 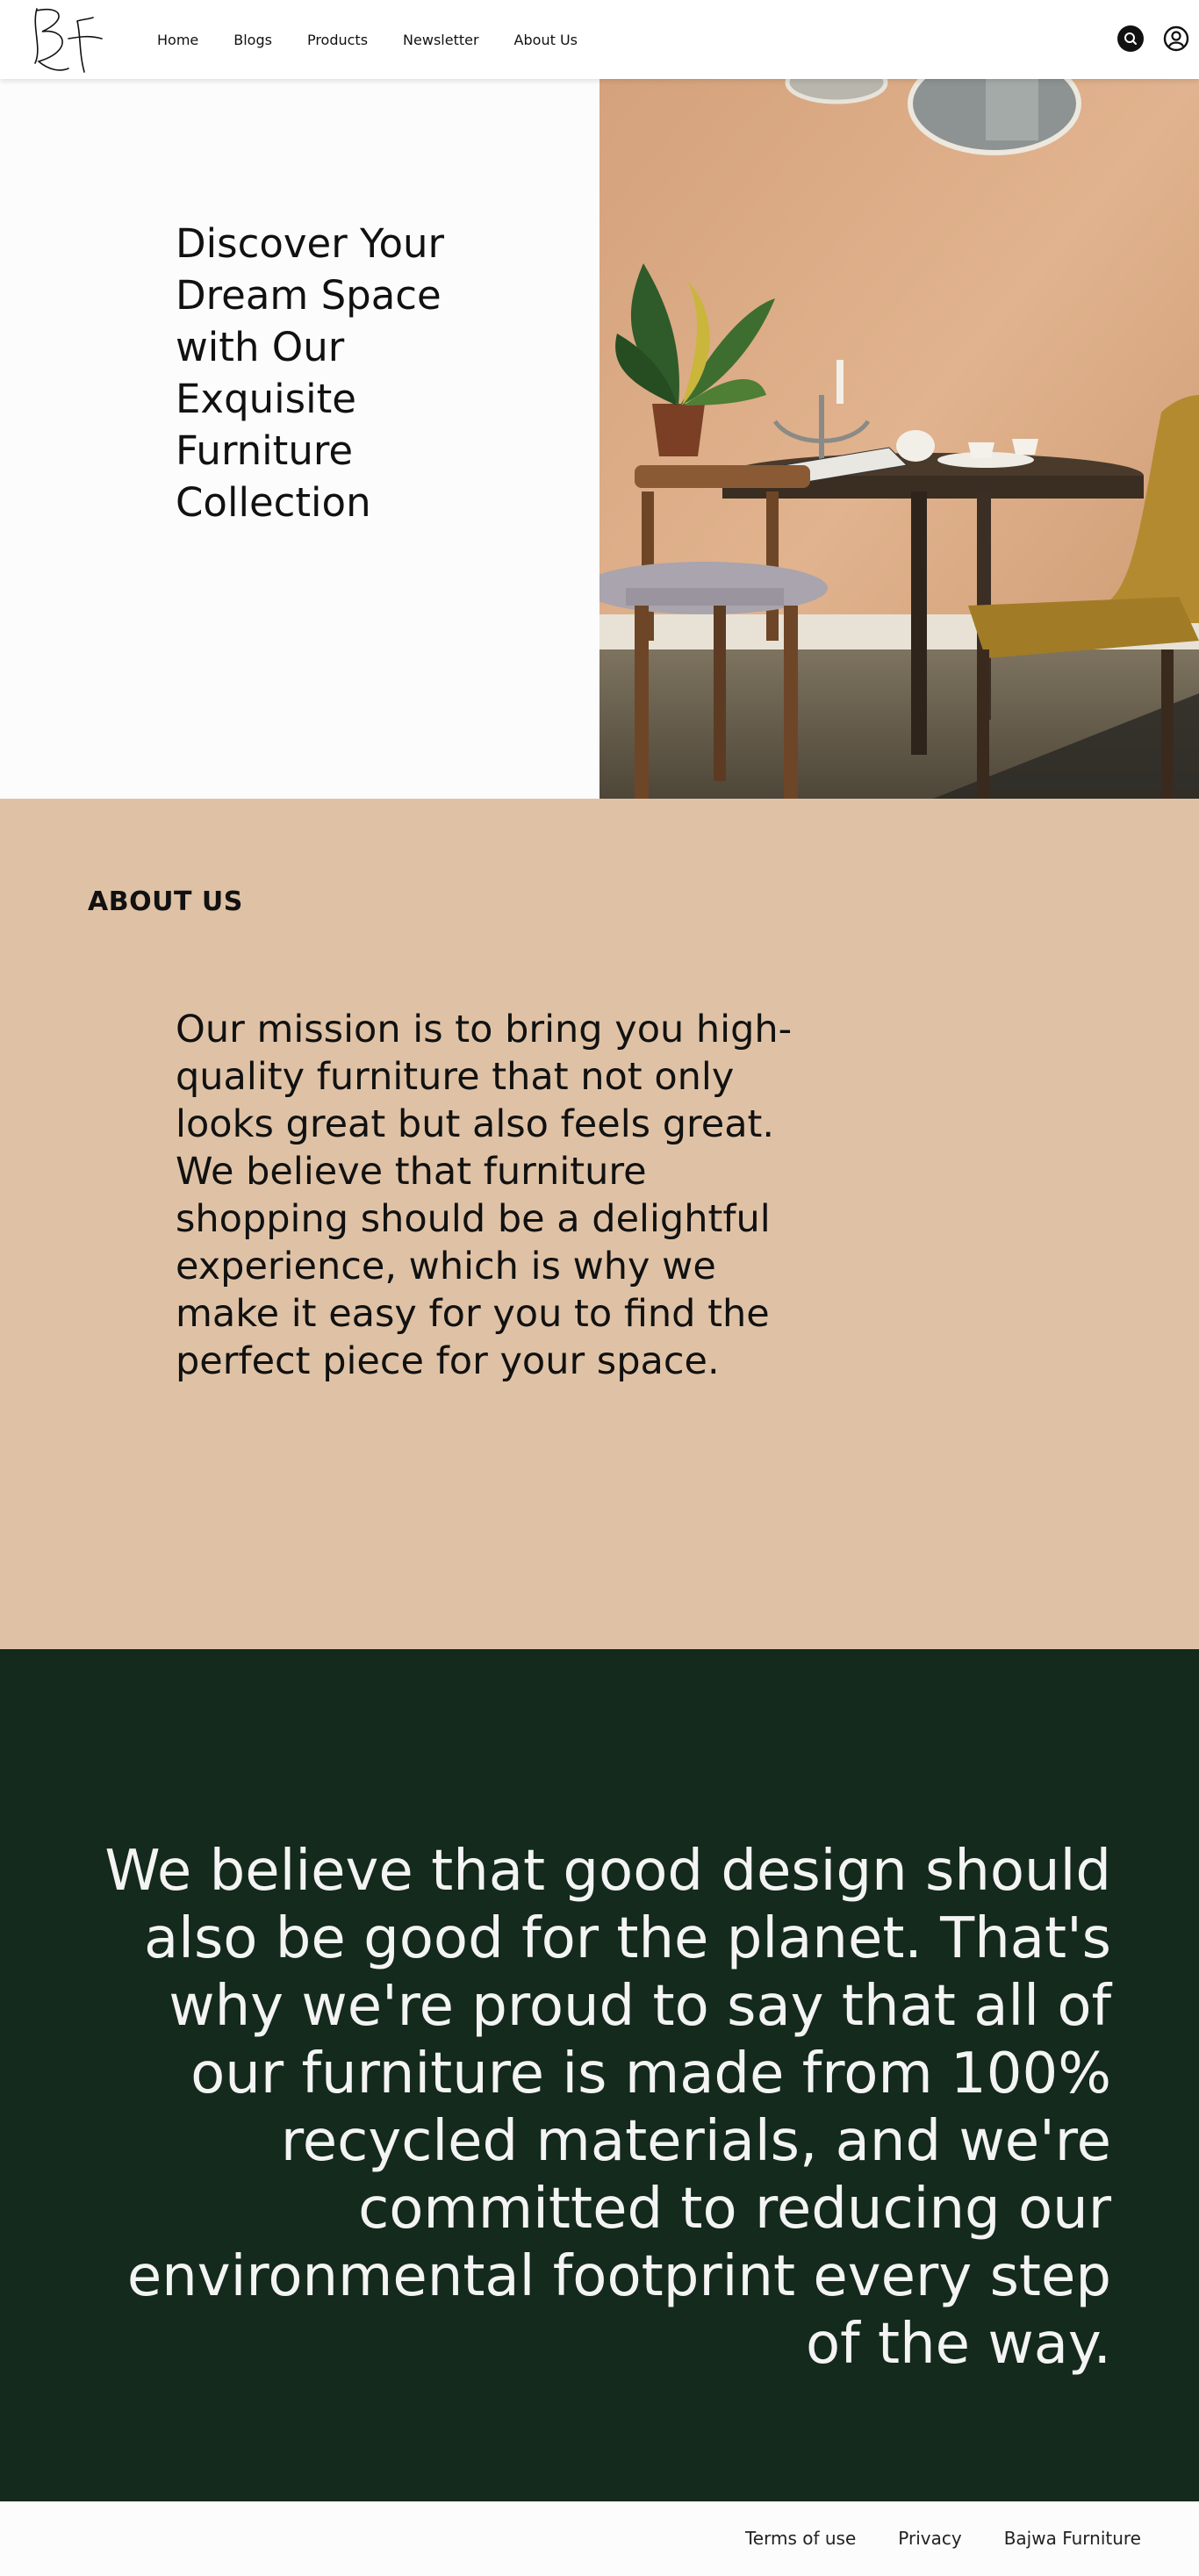 I want to click on nav-icon-group, so click(x=1153, y=39).